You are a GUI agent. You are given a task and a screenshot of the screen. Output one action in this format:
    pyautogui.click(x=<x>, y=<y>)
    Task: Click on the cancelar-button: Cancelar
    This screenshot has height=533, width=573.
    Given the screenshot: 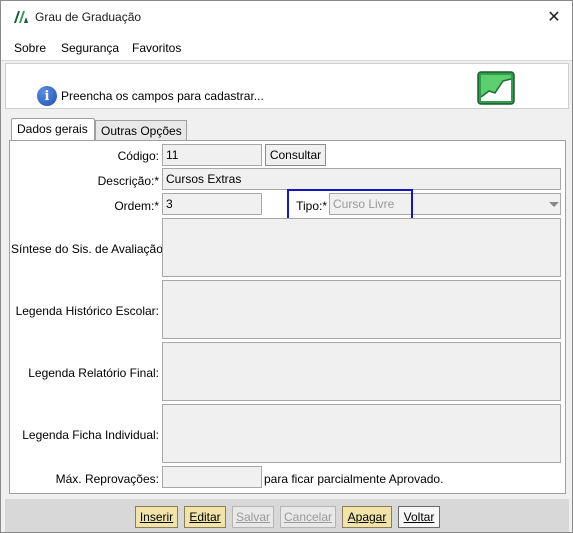 What is the action you would take?
    pyautogui.click(x=308, y=517)
    